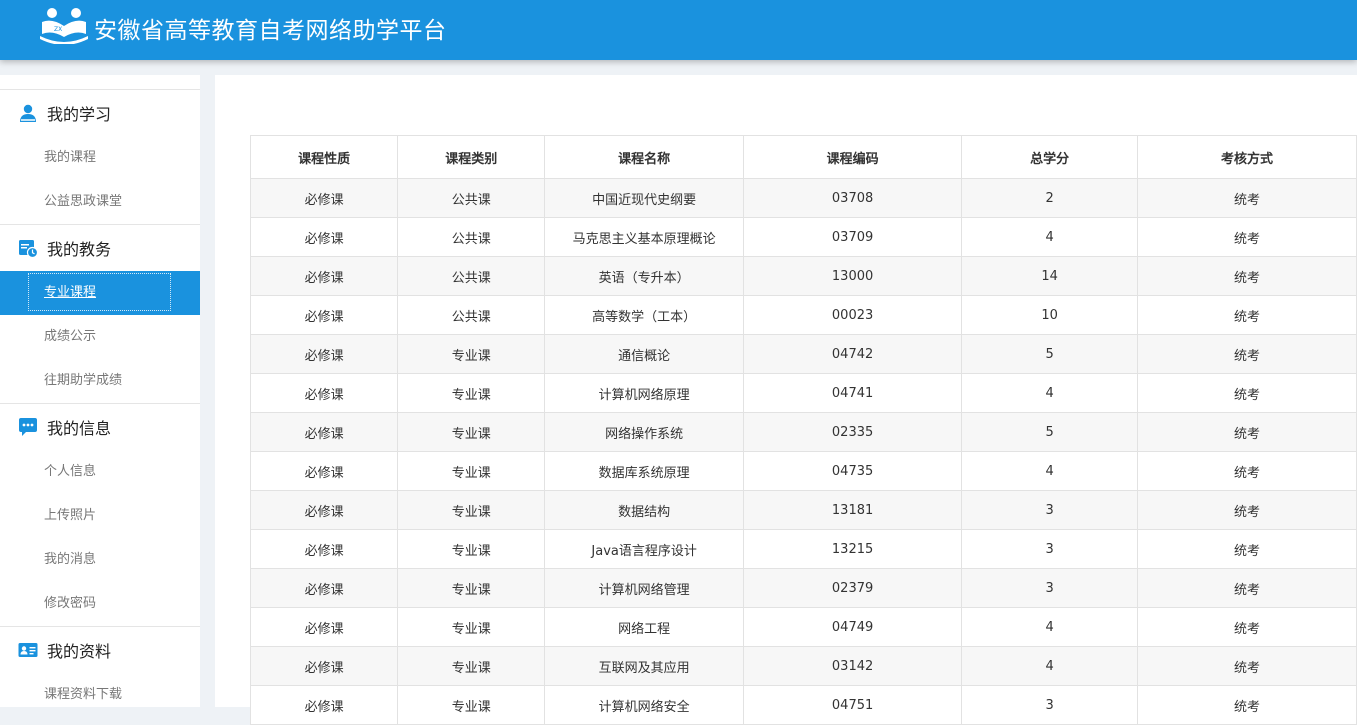 Image resolution: width=1357 pixels, height=725 pixels. I want to click on table-row: 必修课 专业课 计算机网络安全 04751 3 统考, so click(803, 705).